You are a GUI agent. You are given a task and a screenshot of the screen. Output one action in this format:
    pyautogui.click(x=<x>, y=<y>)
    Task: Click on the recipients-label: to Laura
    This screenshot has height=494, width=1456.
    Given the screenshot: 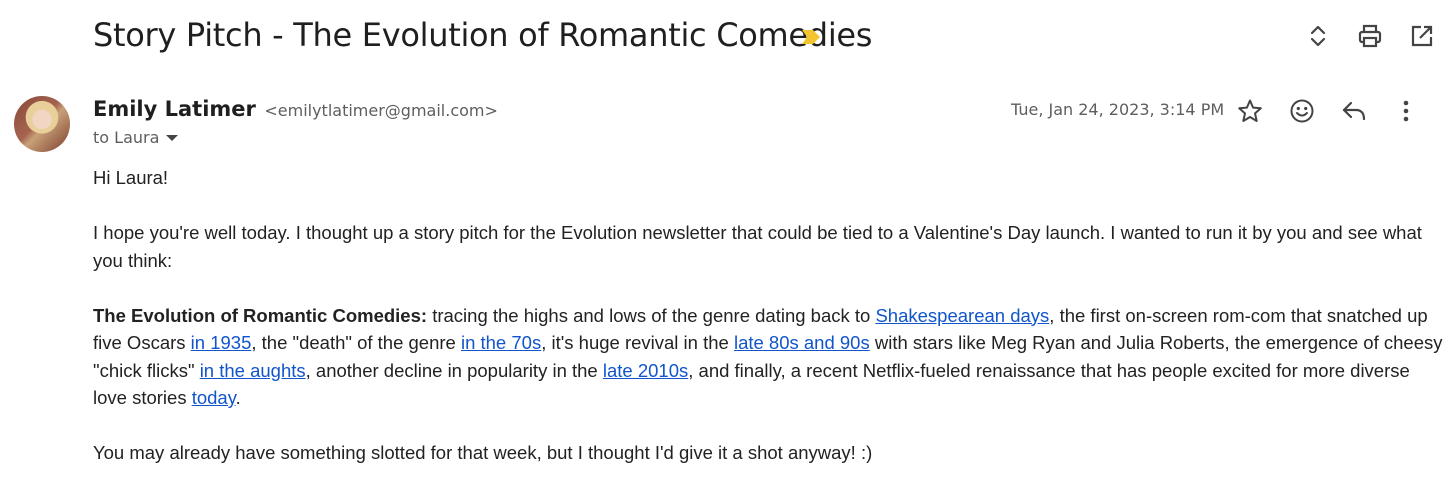 What is the action you would take?
    pyautogui.click(x=126, y=137)
    